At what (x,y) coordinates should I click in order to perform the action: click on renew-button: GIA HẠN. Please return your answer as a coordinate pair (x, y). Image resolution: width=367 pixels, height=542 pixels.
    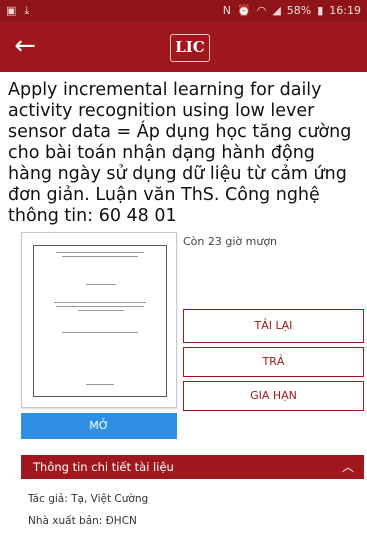
    Looking at the image, I should click on (273, 396).